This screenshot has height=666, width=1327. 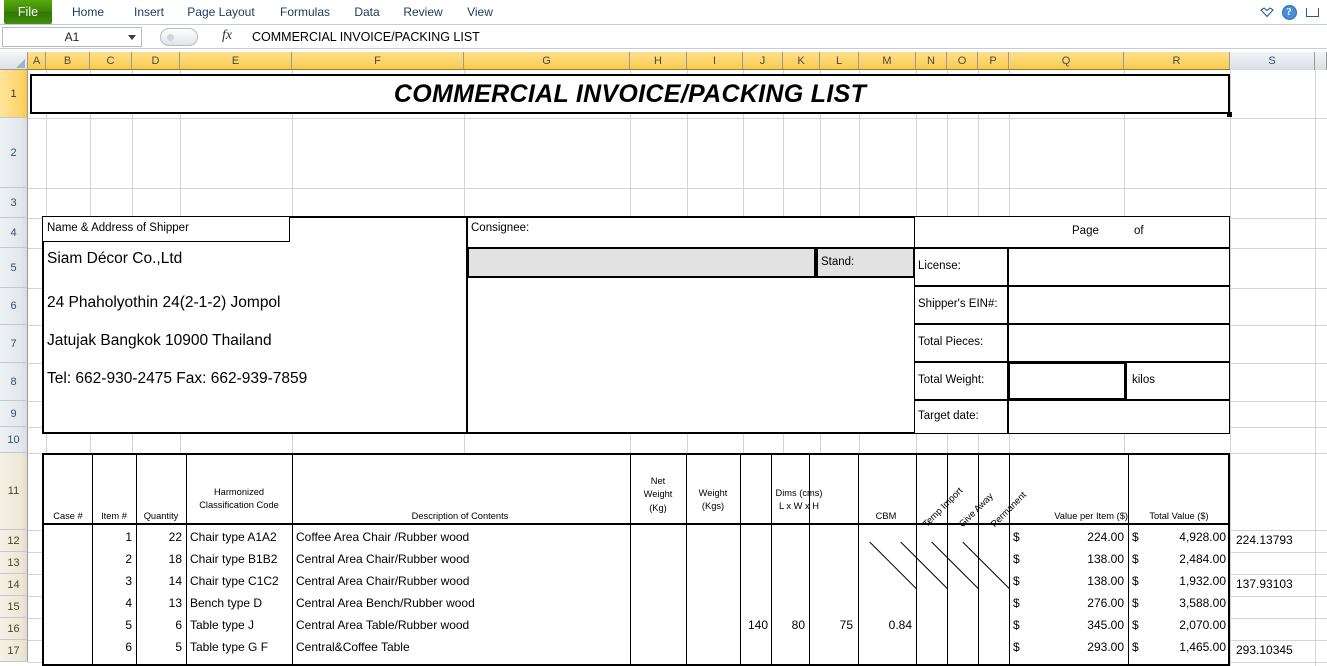 What do you see at coordinates (958, 304) in the screenshot?
I see `ein-label: Shipper's EIN#:` at bounding box center [958, 304].